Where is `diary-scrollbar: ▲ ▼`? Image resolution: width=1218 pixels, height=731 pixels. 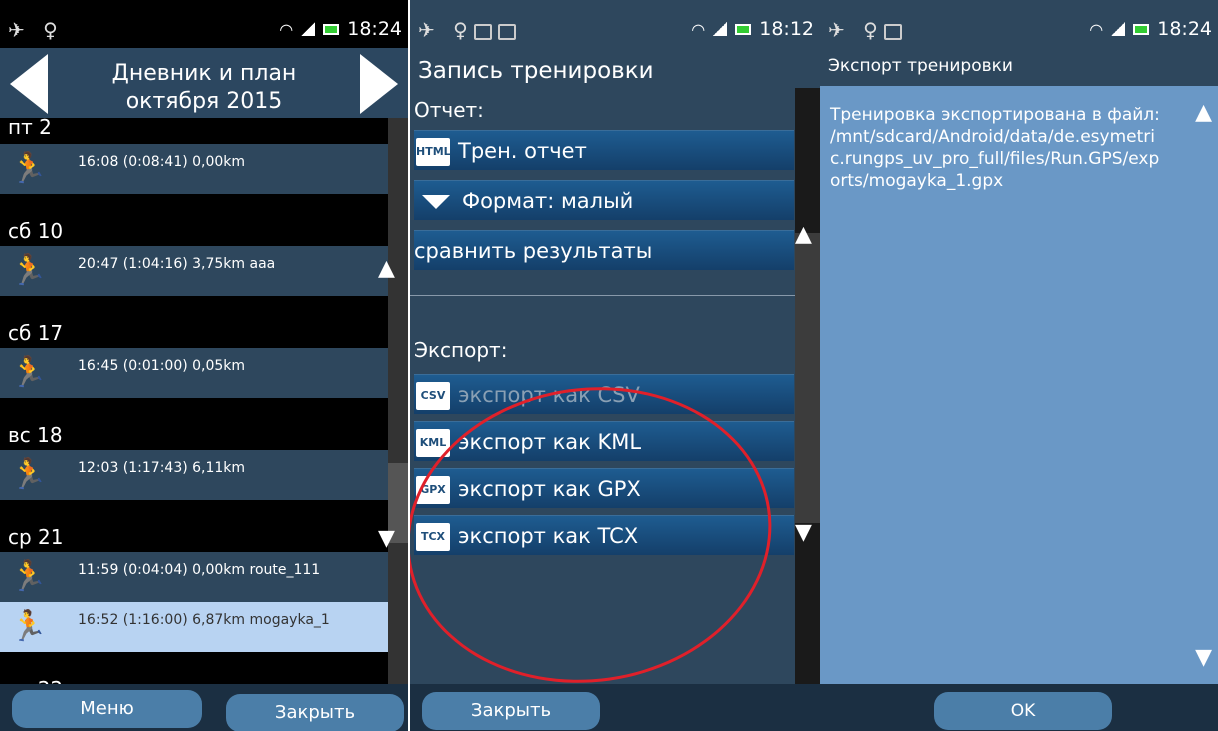 diary-scrollbar: ▲ ▼ is located at coordinates (393, 401).